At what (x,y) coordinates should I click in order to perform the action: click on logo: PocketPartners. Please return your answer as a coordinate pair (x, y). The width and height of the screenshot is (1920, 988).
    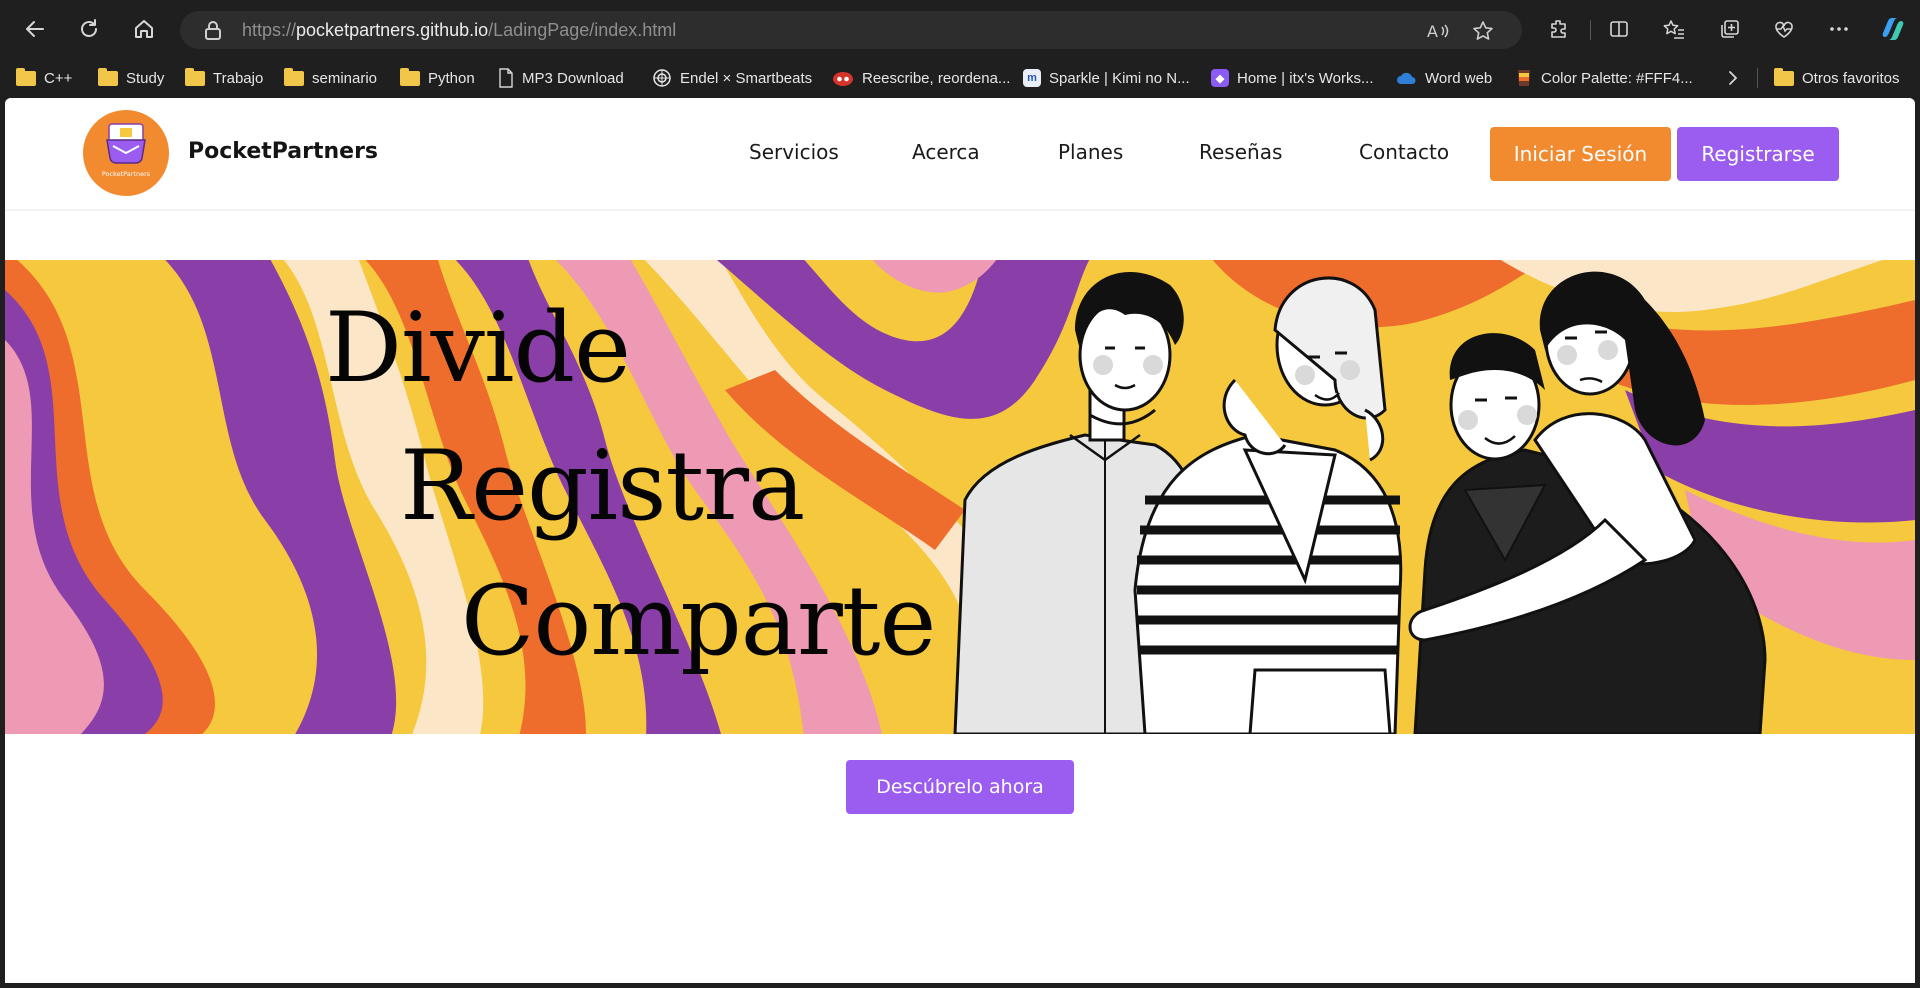
    Looking at the image, I should click on (126, 153).